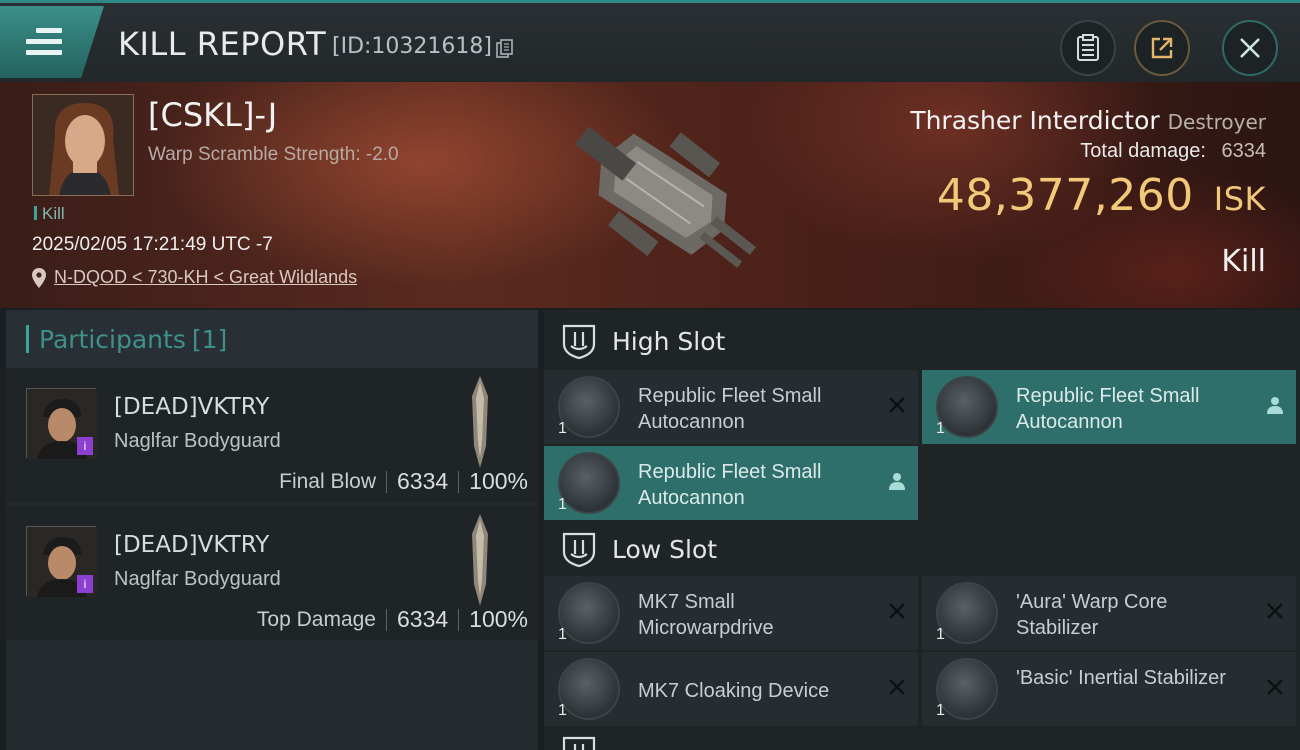 This screenshot has width=1300, height=750. Describe the element at coordinates (706, 615) in the screenshot. I see `module-name: MK7 Small Microwarpdrive` at that location.